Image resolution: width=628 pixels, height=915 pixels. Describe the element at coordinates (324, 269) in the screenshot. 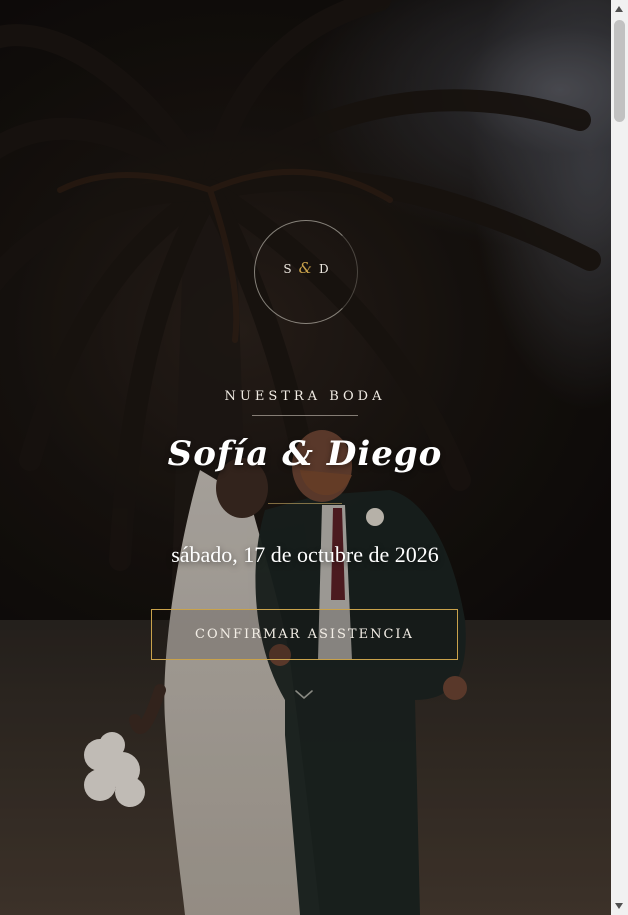

I see `monogram-initial-right: D` at that location.